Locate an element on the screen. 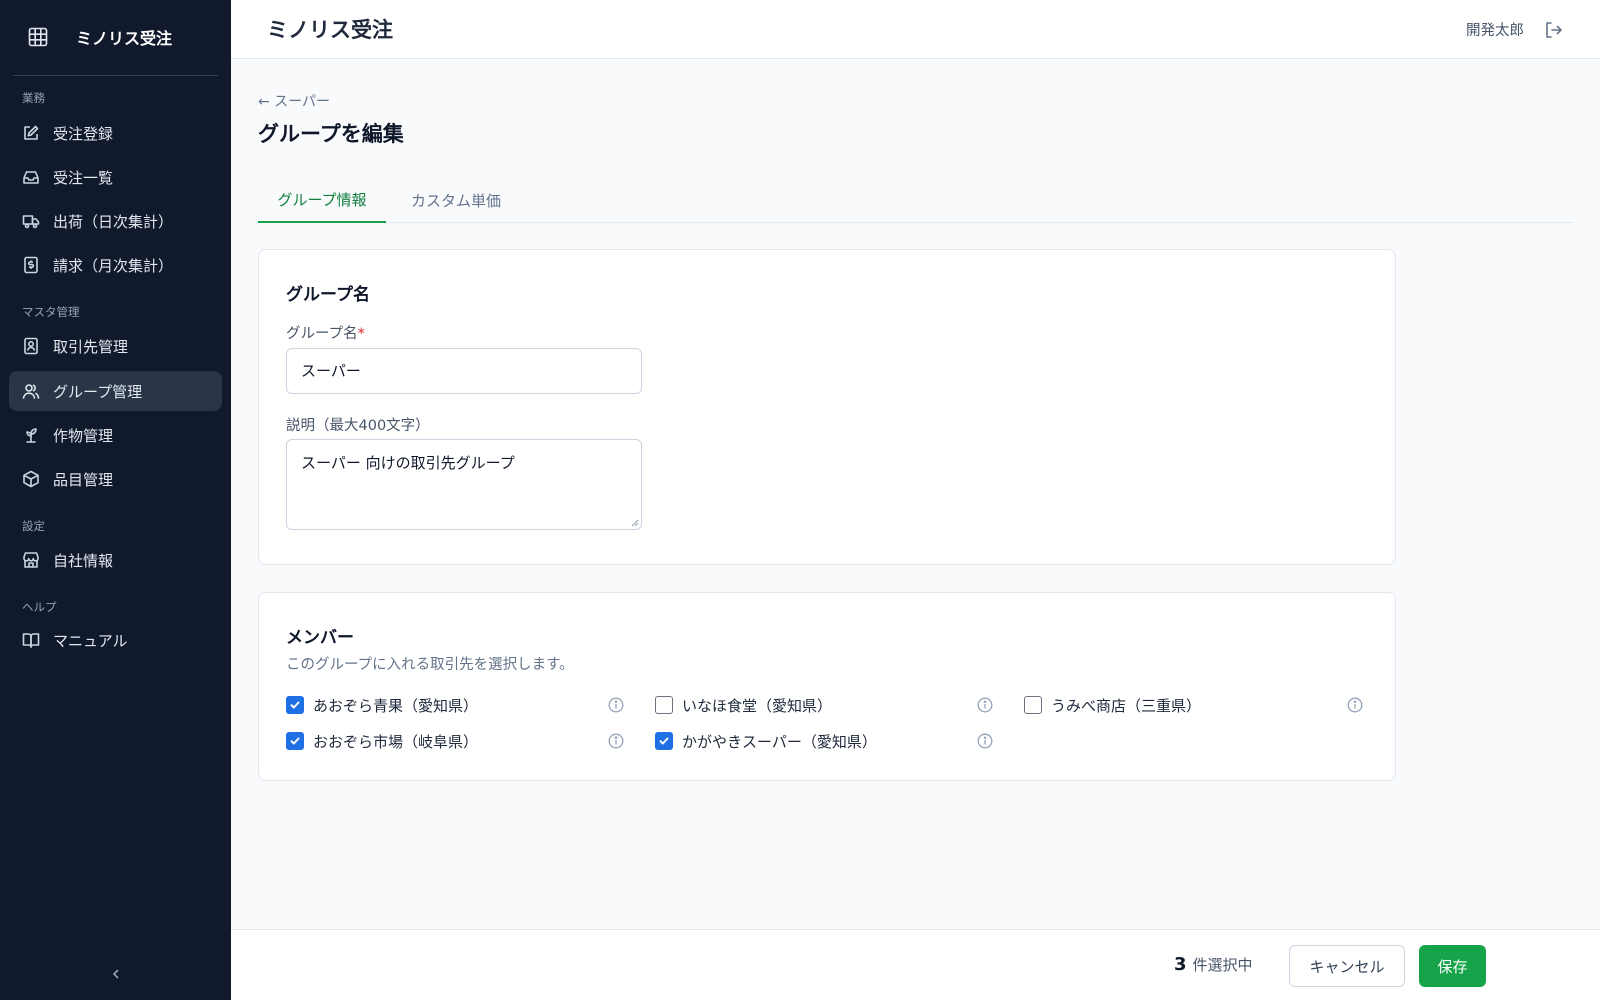  box-icon is located at coordinates (31, 479).